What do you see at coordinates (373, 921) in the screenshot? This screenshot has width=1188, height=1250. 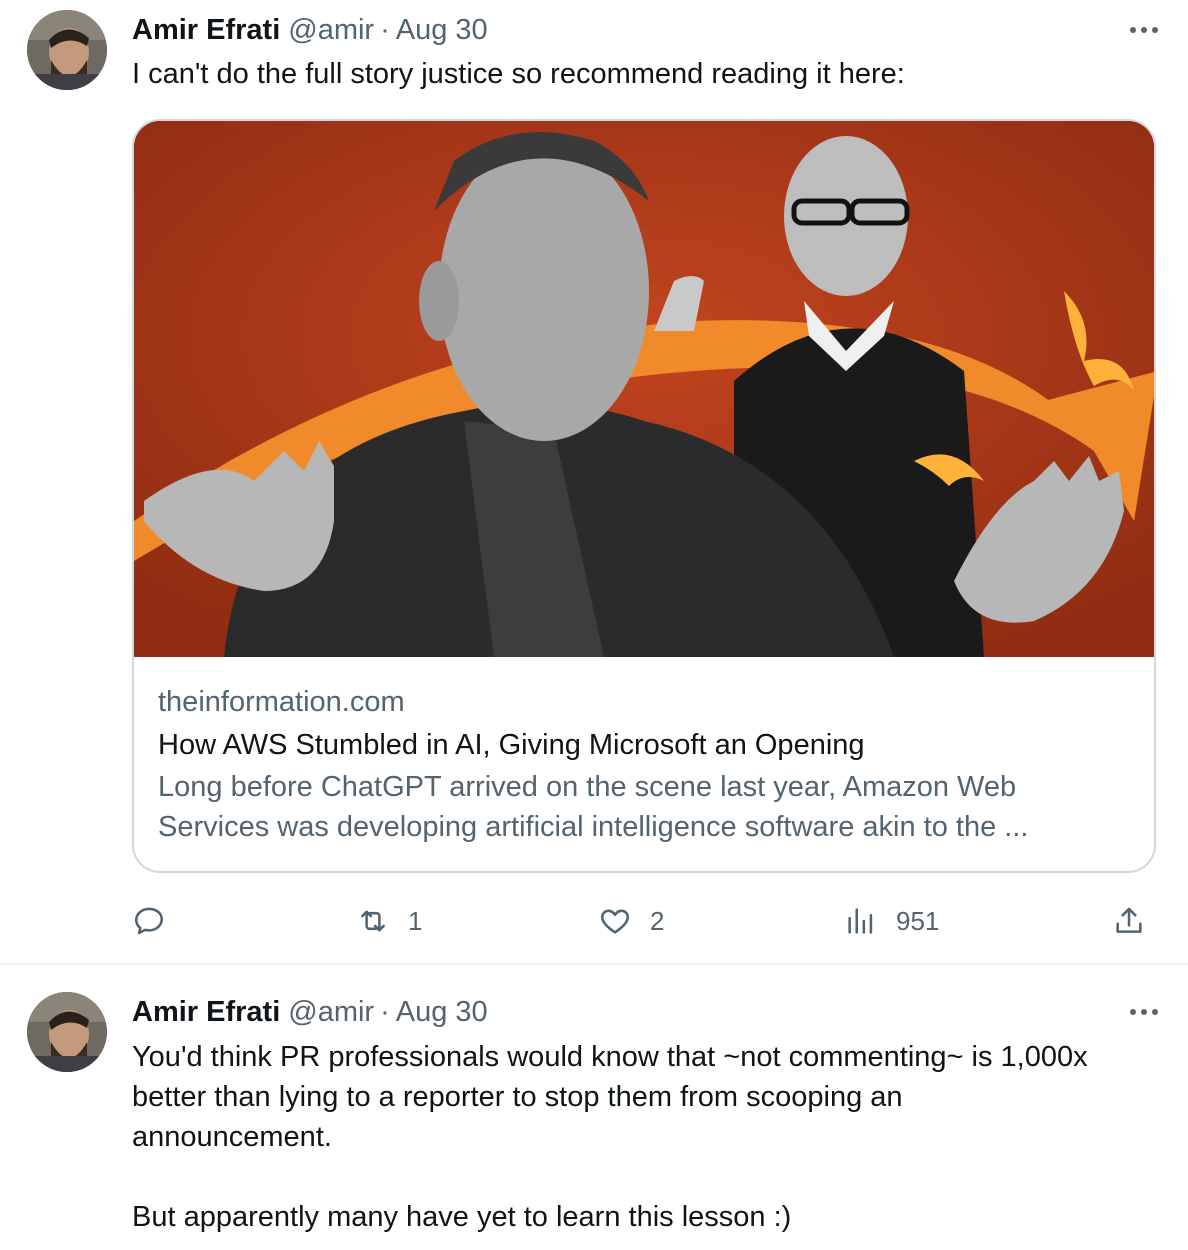 I see `retweet-icon` at bounding box center [373, 921].